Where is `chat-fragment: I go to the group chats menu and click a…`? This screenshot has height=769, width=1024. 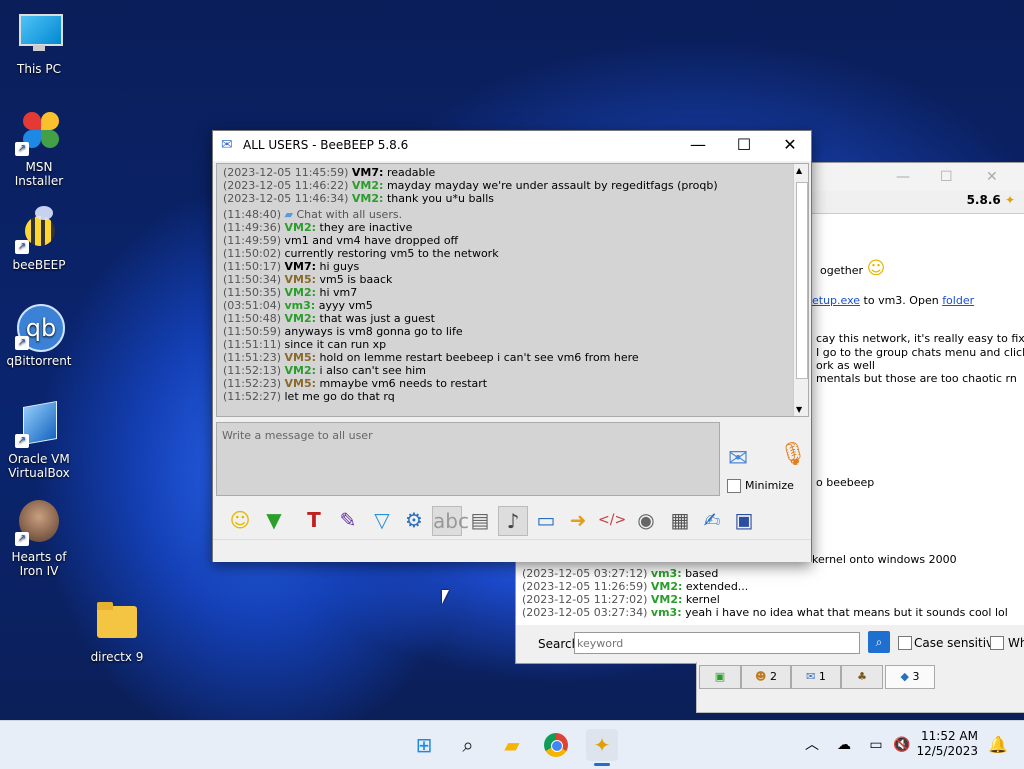 chat-fragment: I go to the group chats menu and click a… is located at coordinates (920, 352).